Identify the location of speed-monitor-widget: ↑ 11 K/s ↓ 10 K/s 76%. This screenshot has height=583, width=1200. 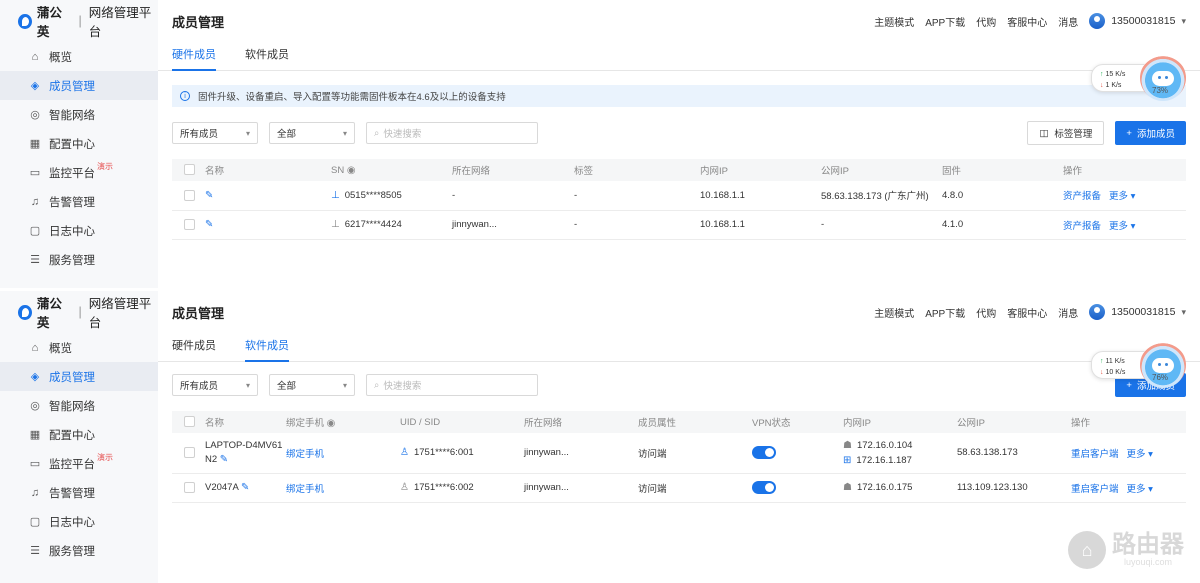
(1138, 365).